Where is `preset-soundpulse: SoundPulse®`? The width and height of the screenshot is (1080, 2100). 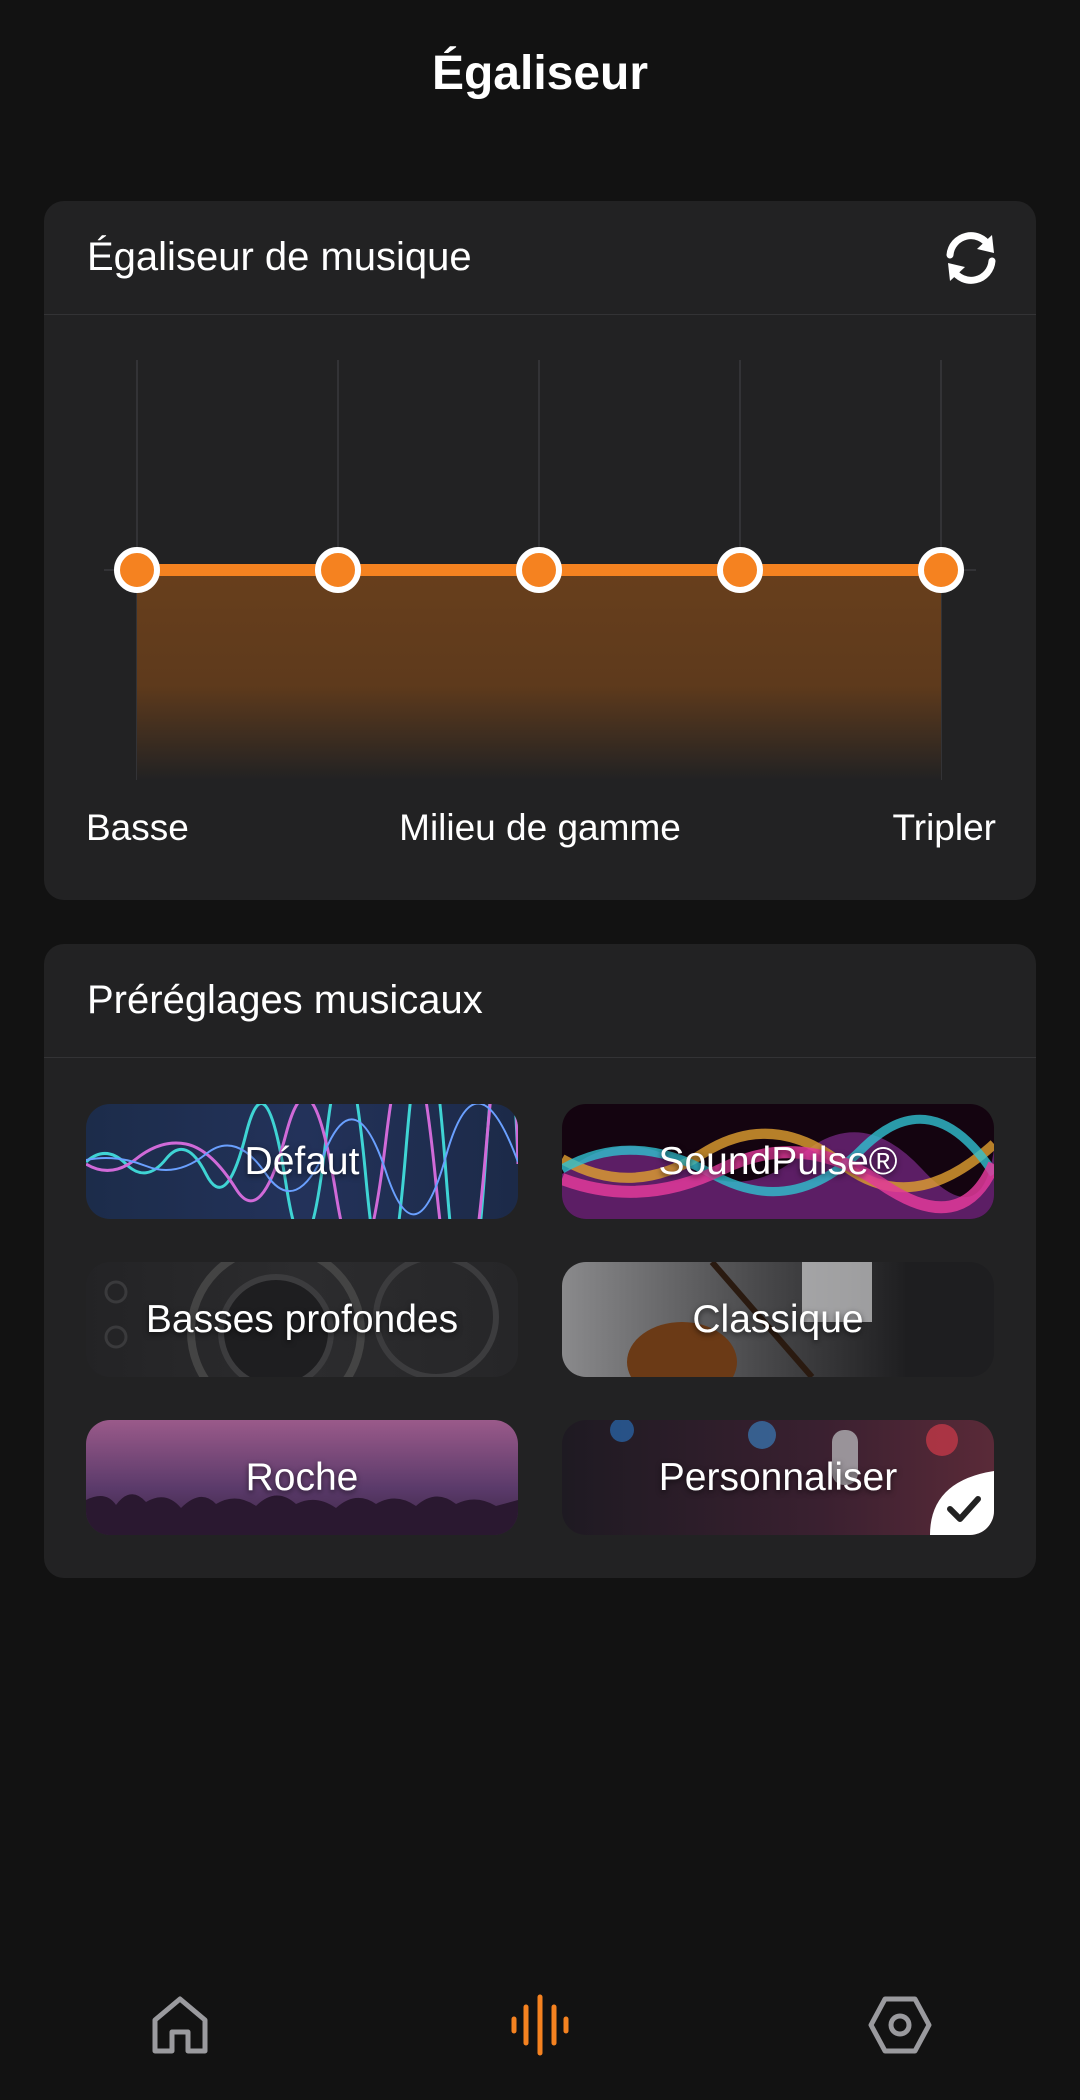 preset-soundpulse: SoundPulse® is located at coordinates (778, 1161).